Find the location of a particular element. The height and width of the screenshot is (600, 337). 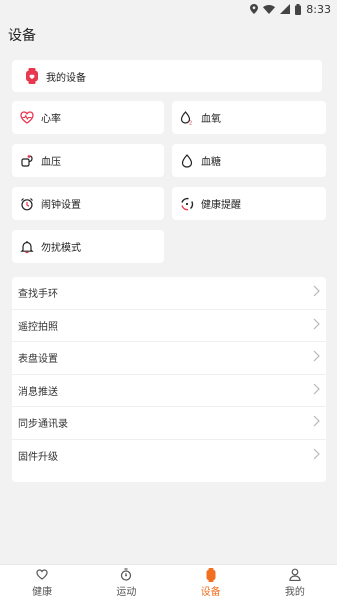

list-item-label: 查找手环 is located at coordinates (38, 295).